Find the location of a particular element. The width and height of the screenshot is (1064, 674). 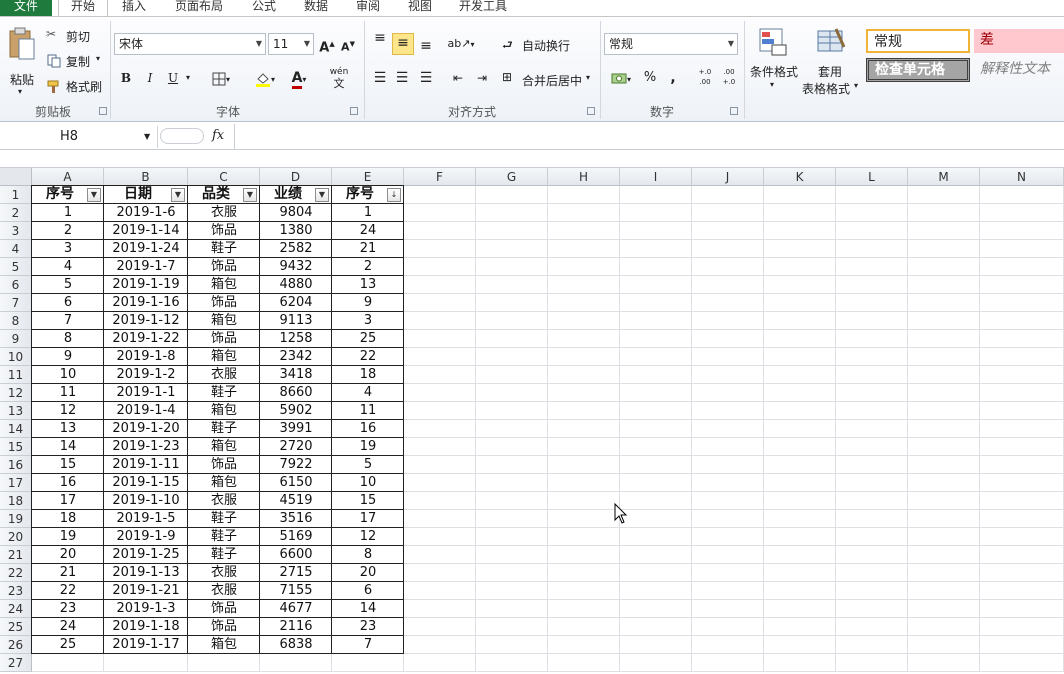

tab-page-layout: 页面布局 is located at coordinates (199, 8).